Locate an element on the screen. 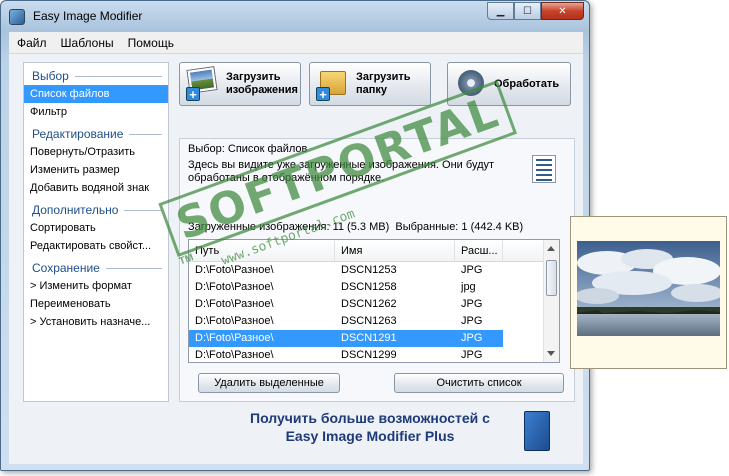 The image size is (729, 476). cell-name: DSCN1262 is located at coordinates (369, 304).